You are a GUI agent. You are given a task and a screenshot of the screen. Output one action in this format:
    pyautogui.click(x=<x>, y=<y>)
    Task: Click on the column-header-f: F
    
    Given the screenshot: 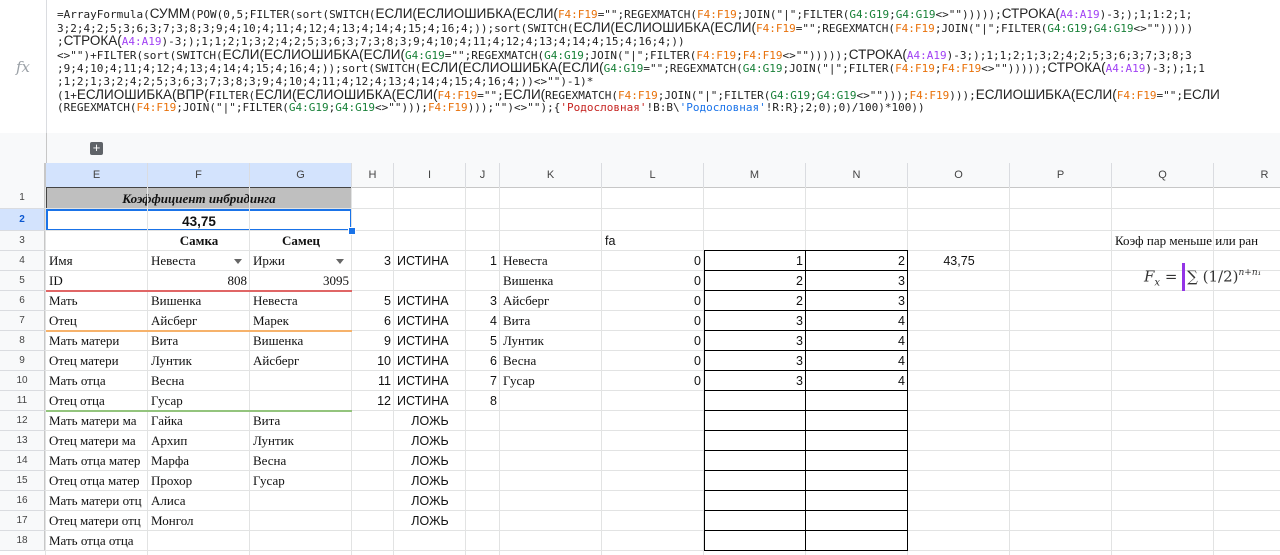 What is the action you would take?
    pyautogui.click(x=199, y=175)
    